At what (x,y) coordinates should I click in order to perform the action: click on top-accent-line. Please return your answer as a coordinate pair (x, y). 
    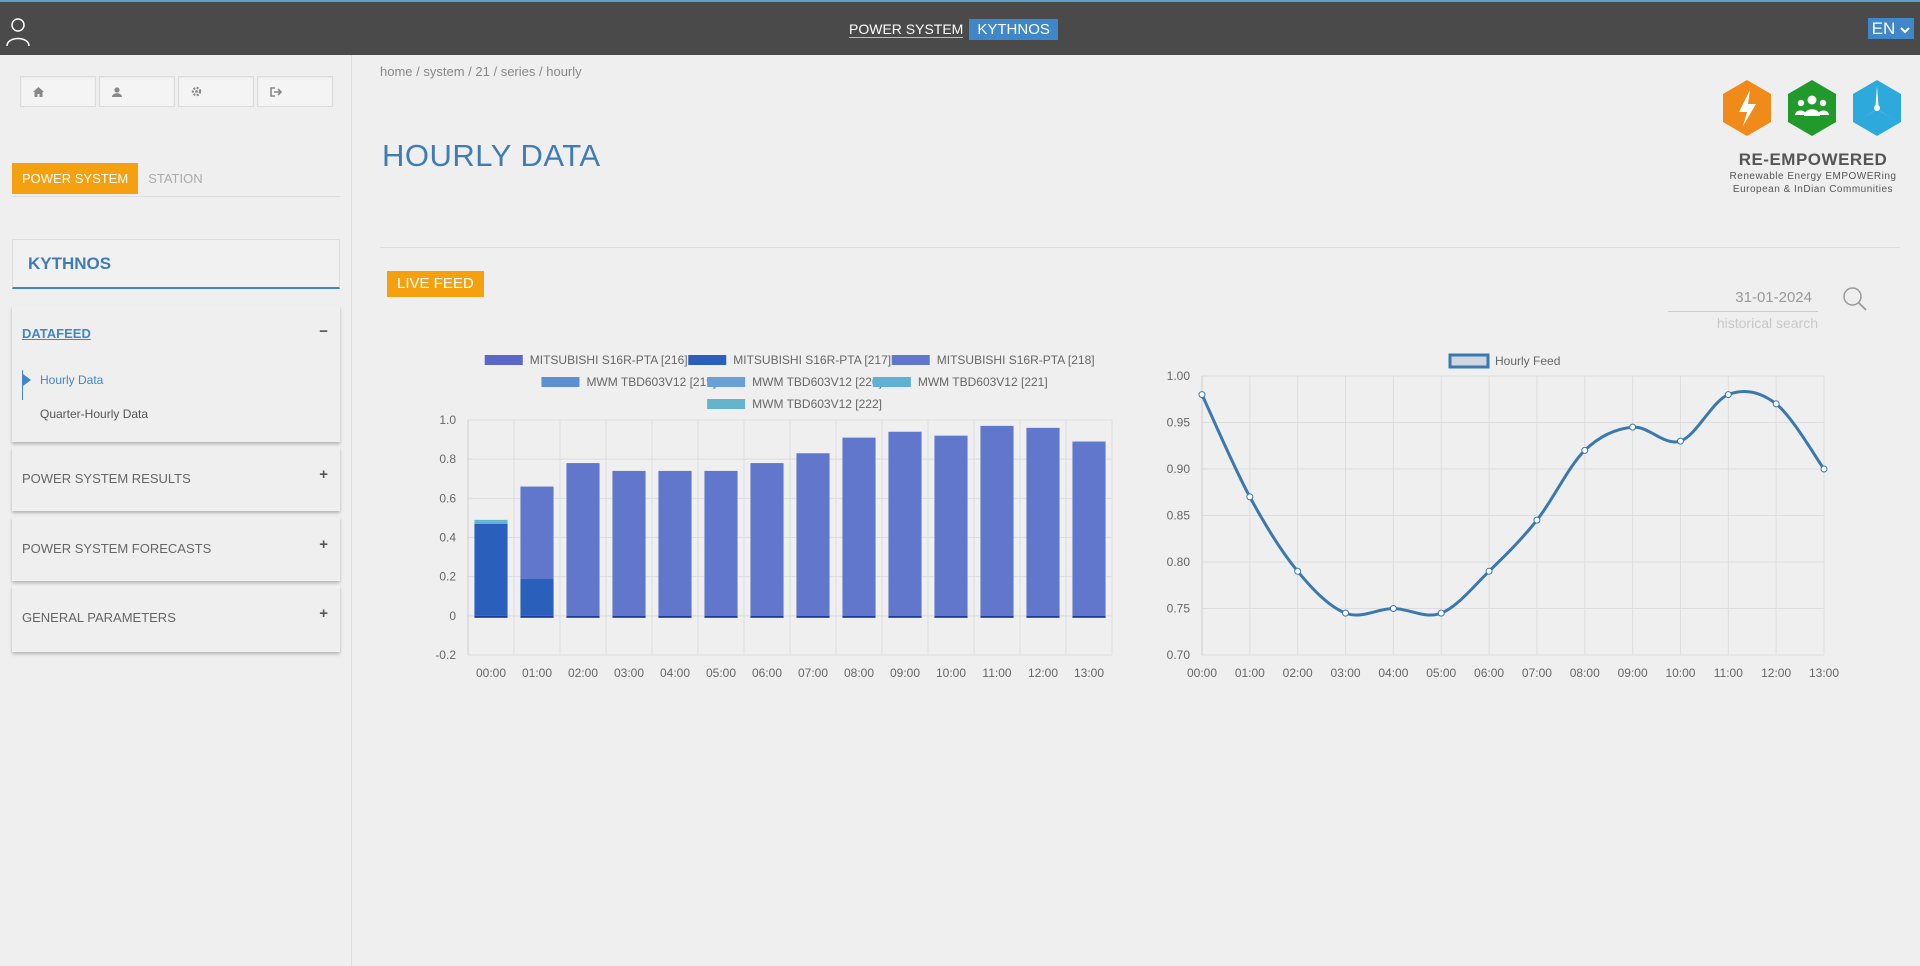
    Looking at the image, I should click on (960, 4).